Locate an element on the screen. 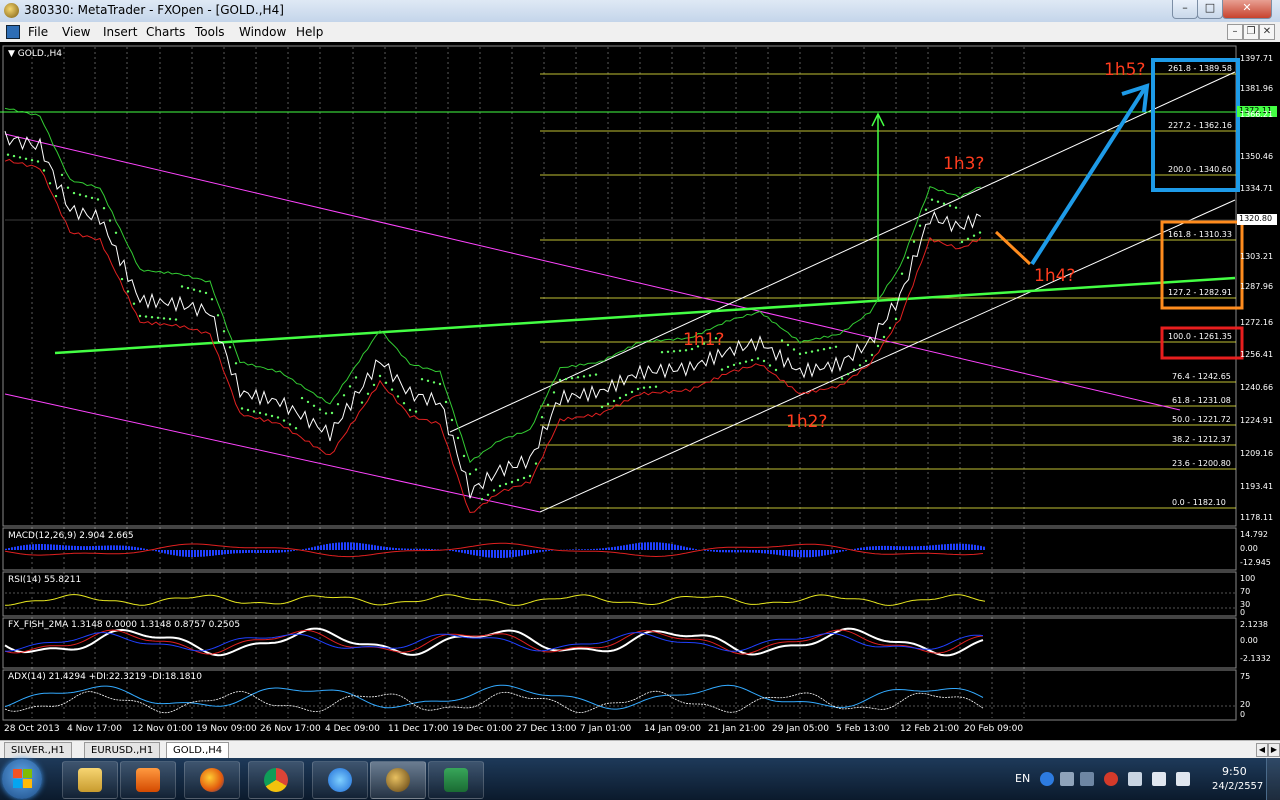 The height and width of the screenshot is (800, 1280). chart-window-icon is located at coordinates (13, 32).